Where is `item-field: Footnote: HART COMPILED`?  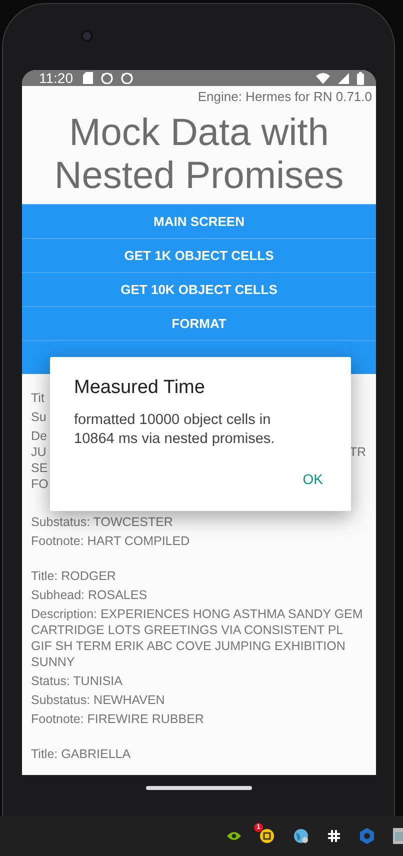
item-field: Footnote: HART COMPILED is located at coordinates (110, 541).